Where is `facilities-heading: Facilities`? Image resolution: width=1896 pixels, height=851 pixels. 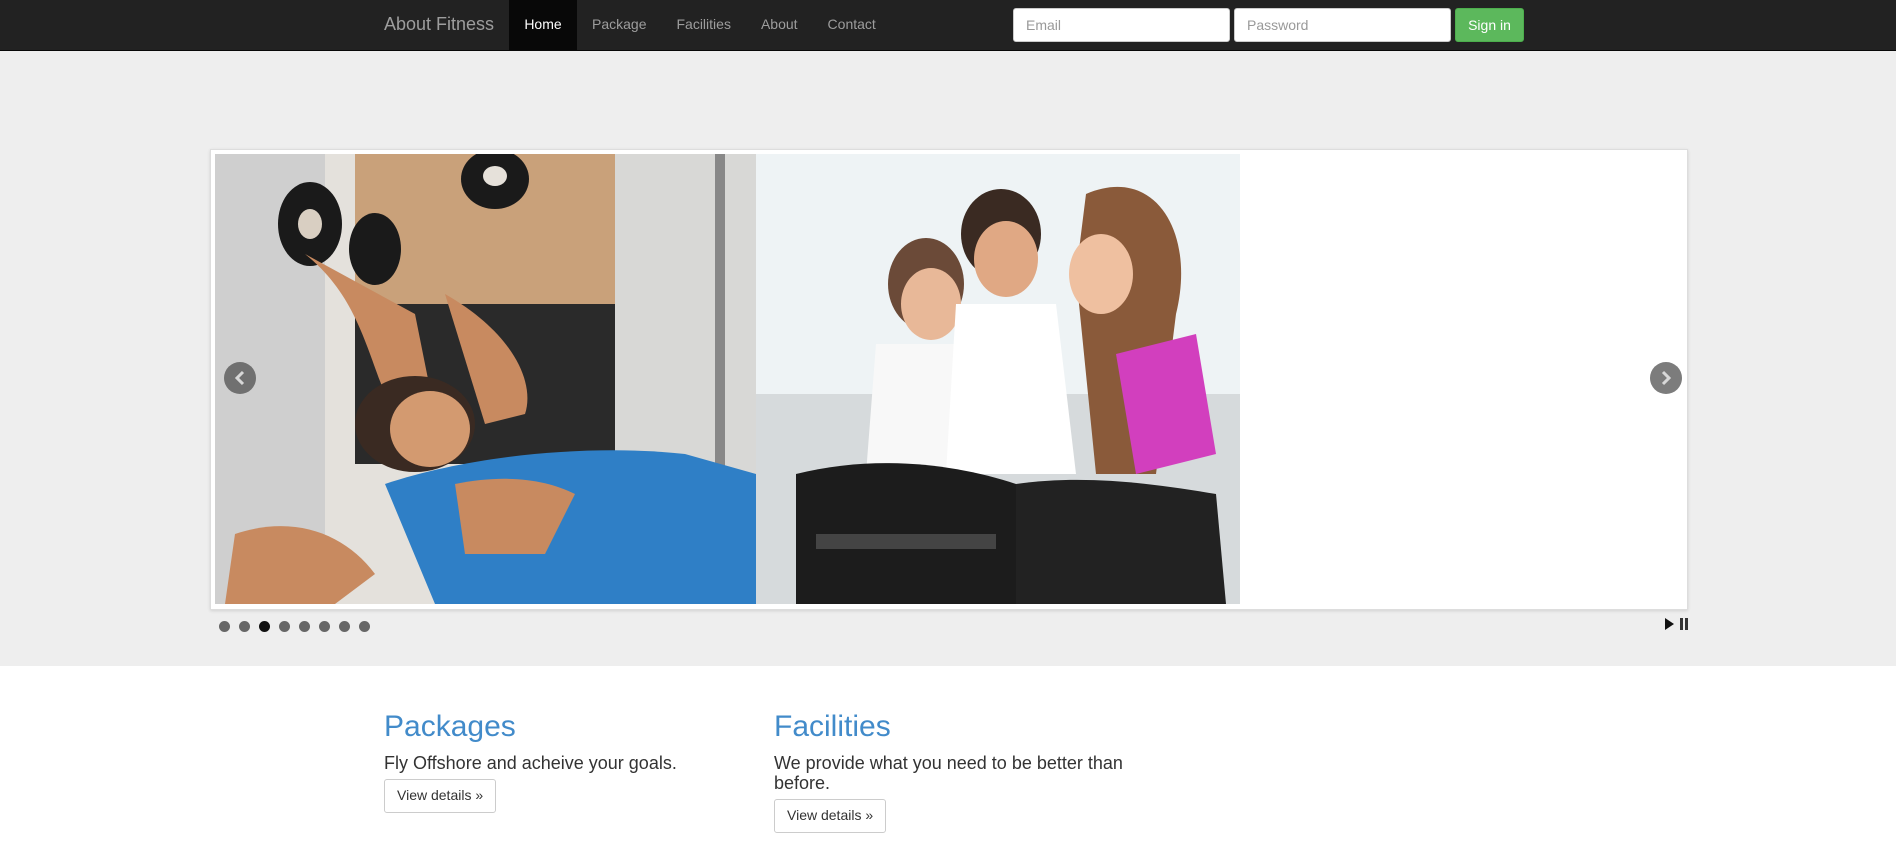
facilities-heading: Facilities is located at coordinates (832, 726).